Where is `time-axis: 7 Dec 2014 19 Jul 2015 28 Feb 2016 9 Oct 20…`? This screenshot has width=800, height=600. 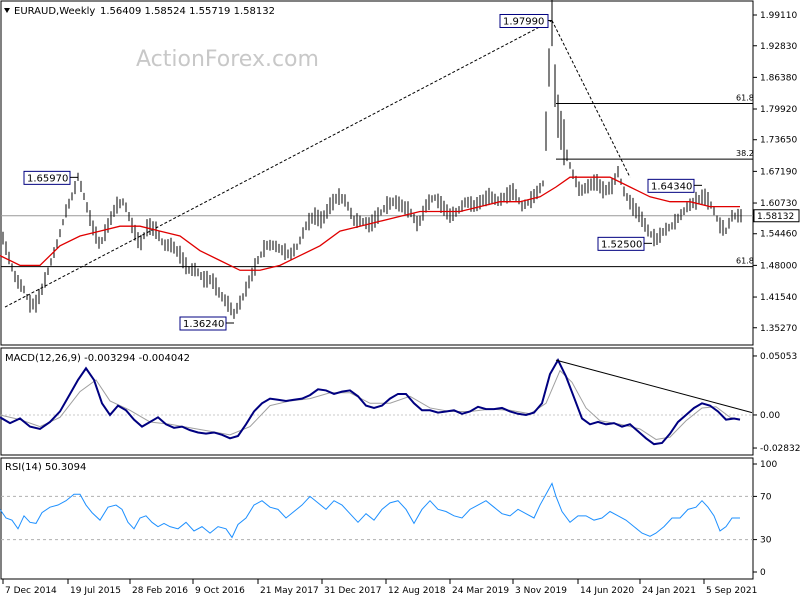 time-axis: 7 Dec 2014 19 Jul 2015 28 Feb 2016 9 Oct 20… is located at coordinates (379, 587).